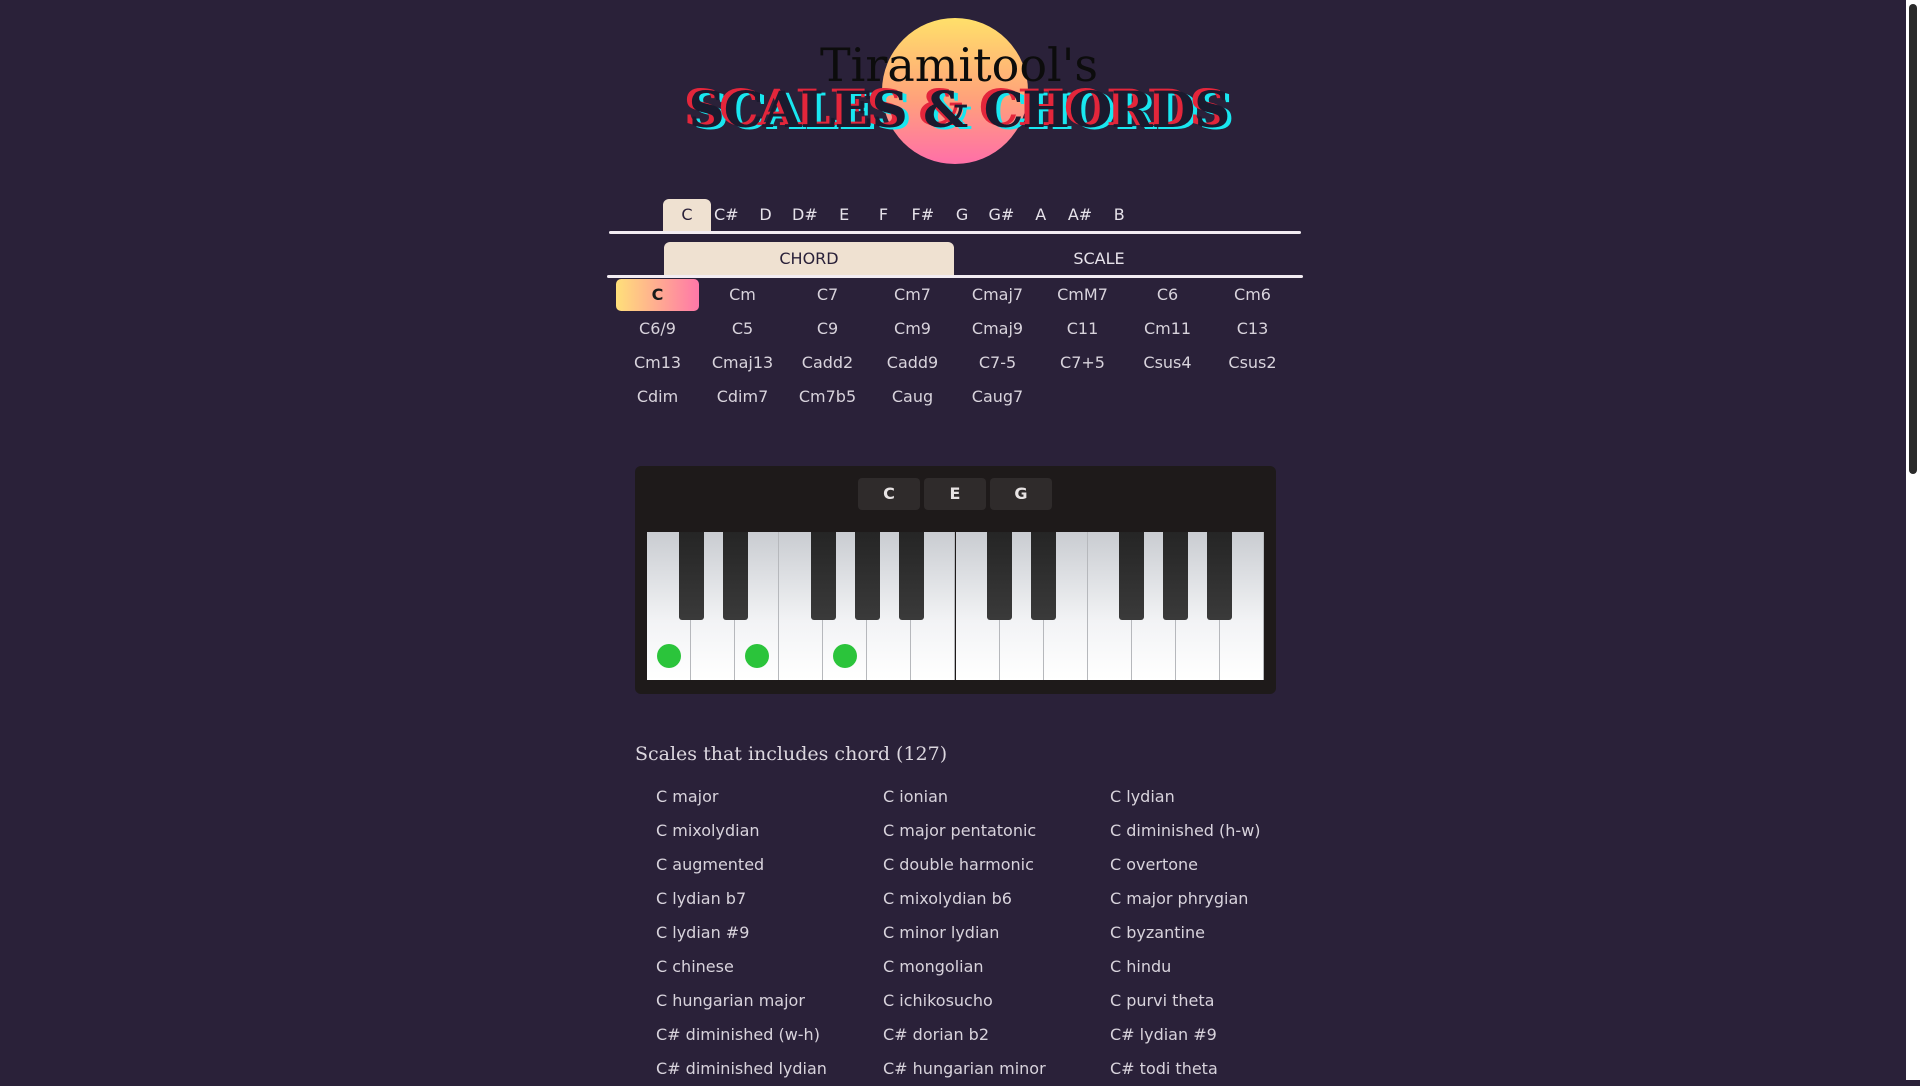 Image resolution: width=1920 pixels, height=1086 pixels. I want to click on chord-button-c13: C13, so click(1252, 329).